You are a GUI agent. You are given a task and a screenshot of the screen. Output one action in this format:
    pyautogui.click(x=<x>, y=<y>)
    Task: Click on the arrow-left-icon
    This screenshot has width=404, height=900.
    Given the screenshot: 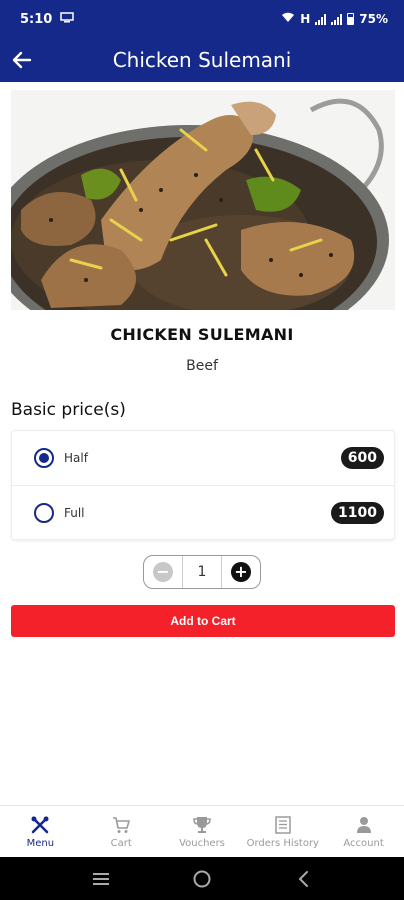 What is the action you would take?
    pyautogui.click(x=22, y=60)
    